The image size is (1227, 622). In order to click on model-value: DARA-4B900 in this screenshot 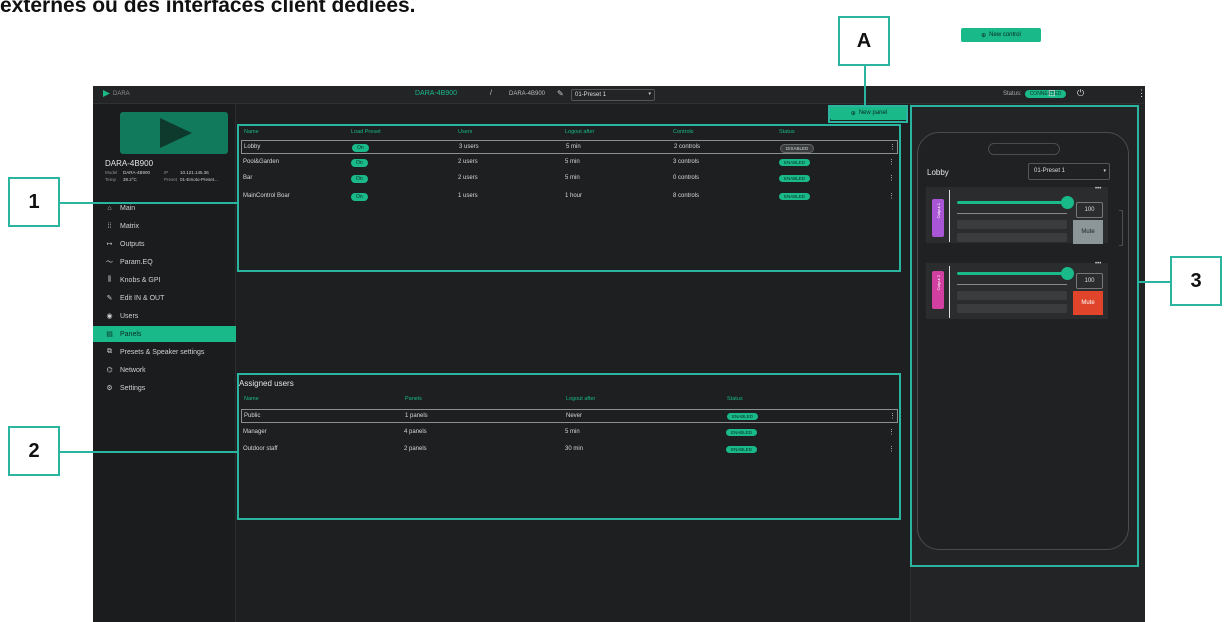, I will do `click(137, 172)`.